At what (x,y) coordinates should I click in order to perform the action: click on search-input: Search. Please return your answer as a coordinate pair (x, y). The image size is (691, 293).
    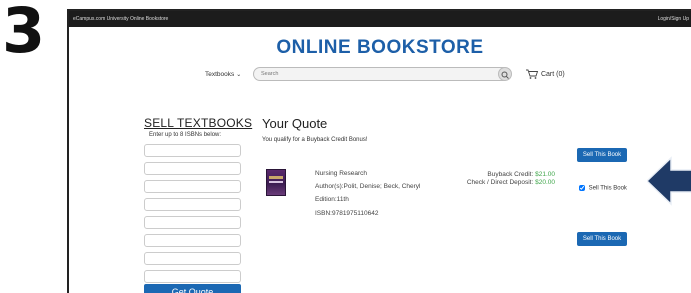
    Looking at the image, I should click on (381, 74).